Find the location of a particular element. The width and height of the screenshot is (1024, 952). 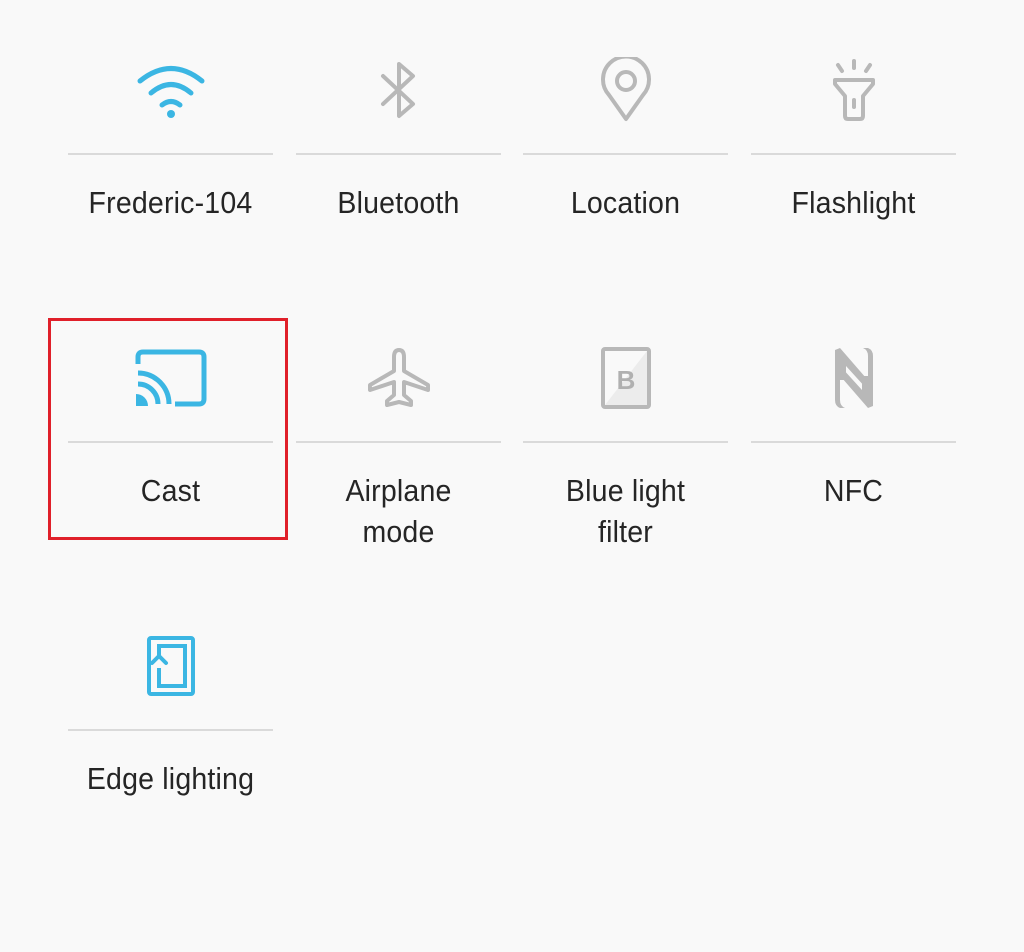

tile-airplane-mode: Airplane mode is located at coordinates (398, 453).